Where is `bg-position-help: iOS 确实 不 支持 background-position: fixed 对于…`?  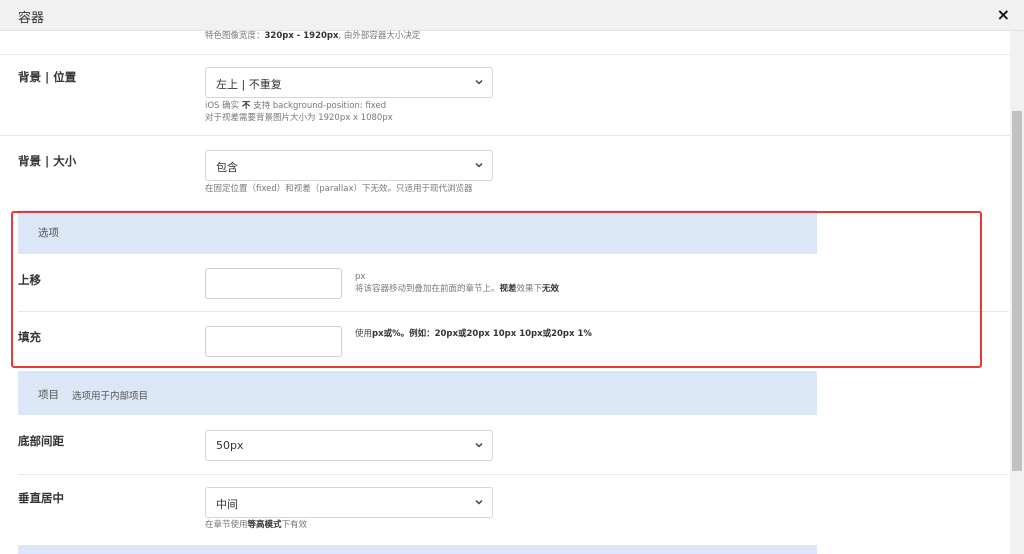 bg-position-help: iOS 确实 不 支持 background-position: fixed 对于… is located at coordinates (299, 112).